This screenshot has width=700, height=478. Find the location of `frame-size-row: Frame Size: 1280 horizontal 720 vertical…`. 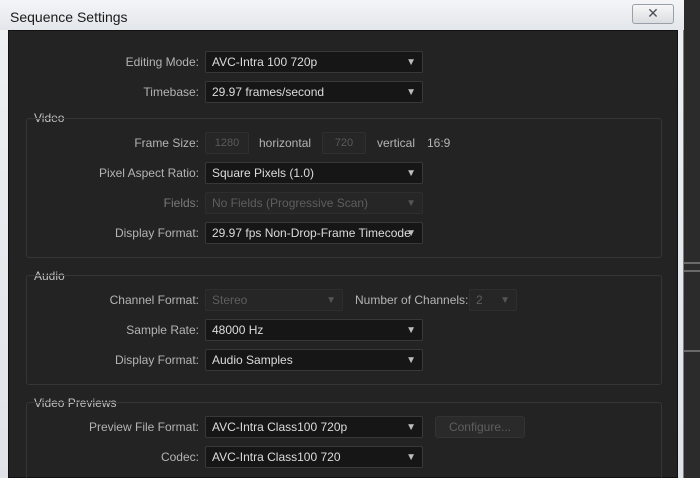

frame-size-row: Frame Size: 1280 horizontal 720 vertical… is located at coordinates (344, 143).